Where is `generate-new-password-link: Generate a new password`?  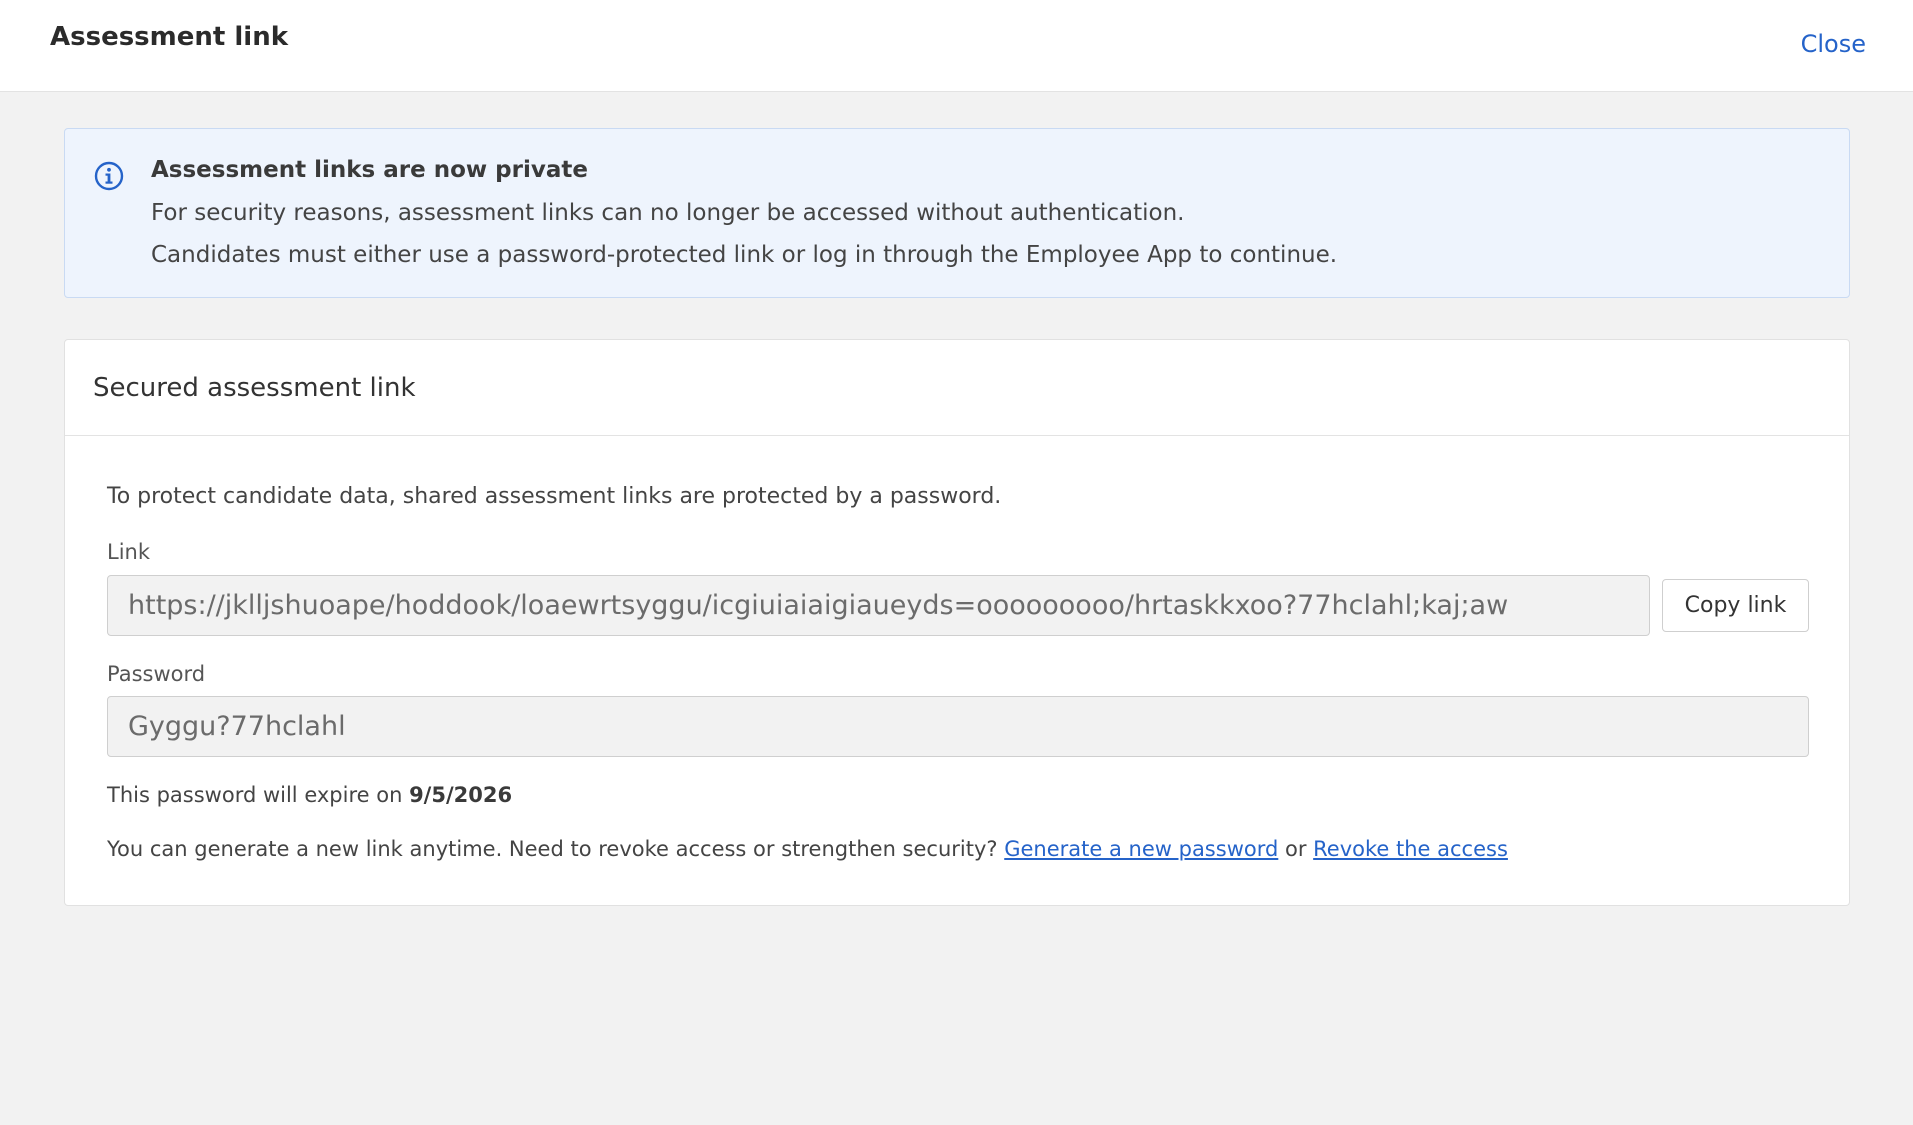
generate-new-password-link: Generate a new password is located at coordinates (1141, 849).